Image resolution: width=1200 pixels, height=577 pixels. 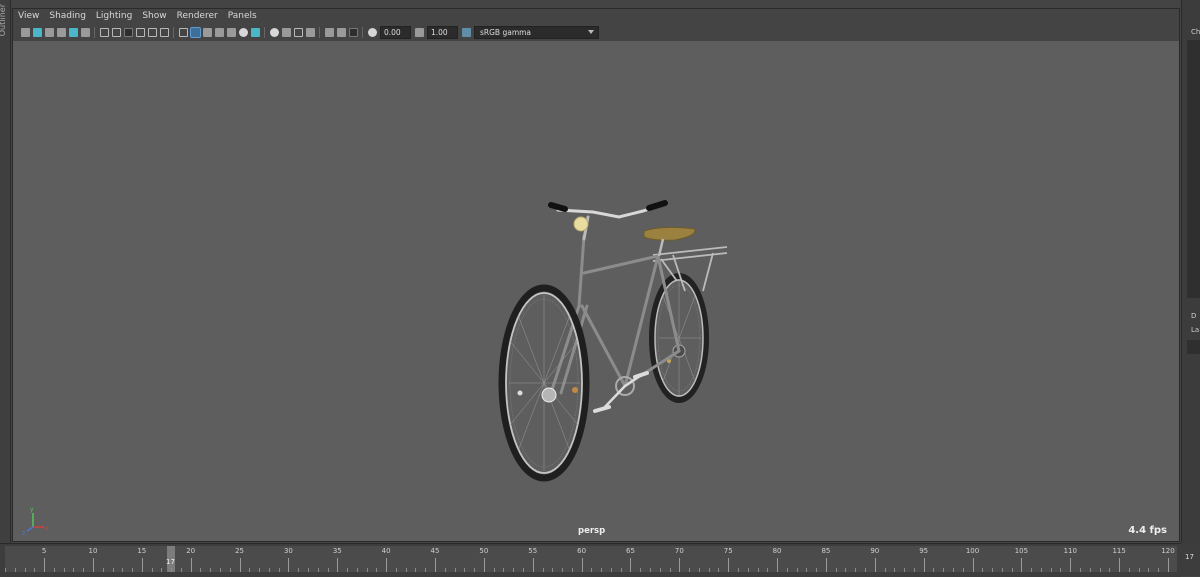 I want to click on exposure-field: 0.00, so click(x=395, y=32).